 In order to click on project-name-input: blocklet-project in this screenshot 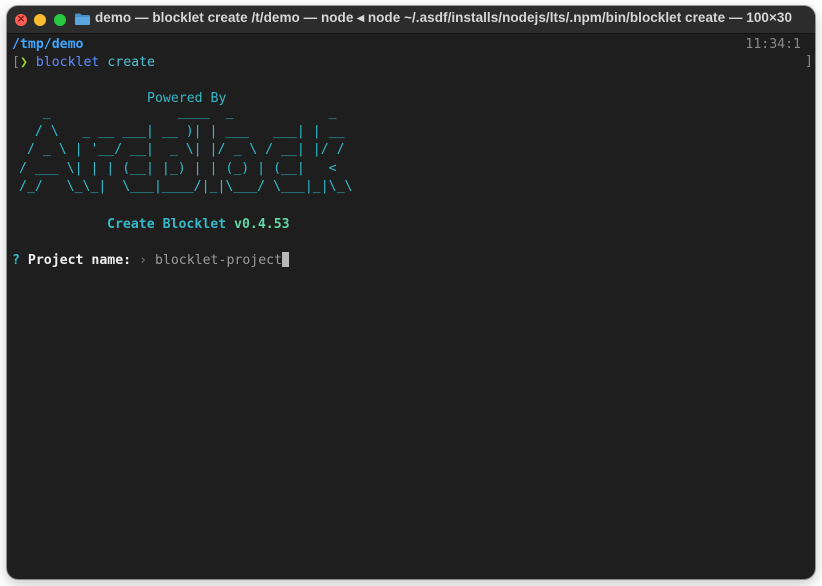, I will do `click(218, 260)`.